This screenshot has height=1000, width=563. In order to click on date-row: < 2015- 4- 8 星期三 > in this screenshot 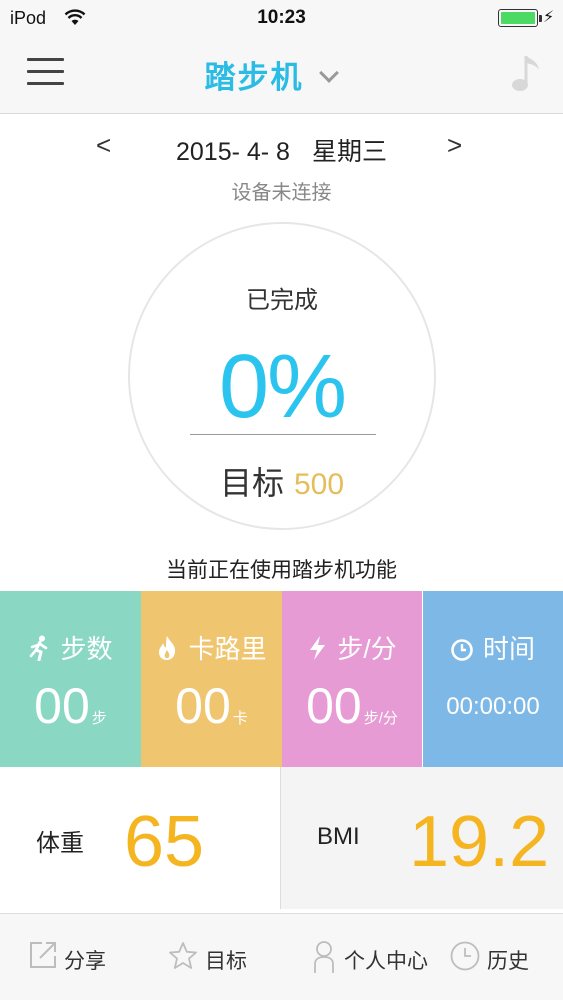, I will do `click(281, 150)`.